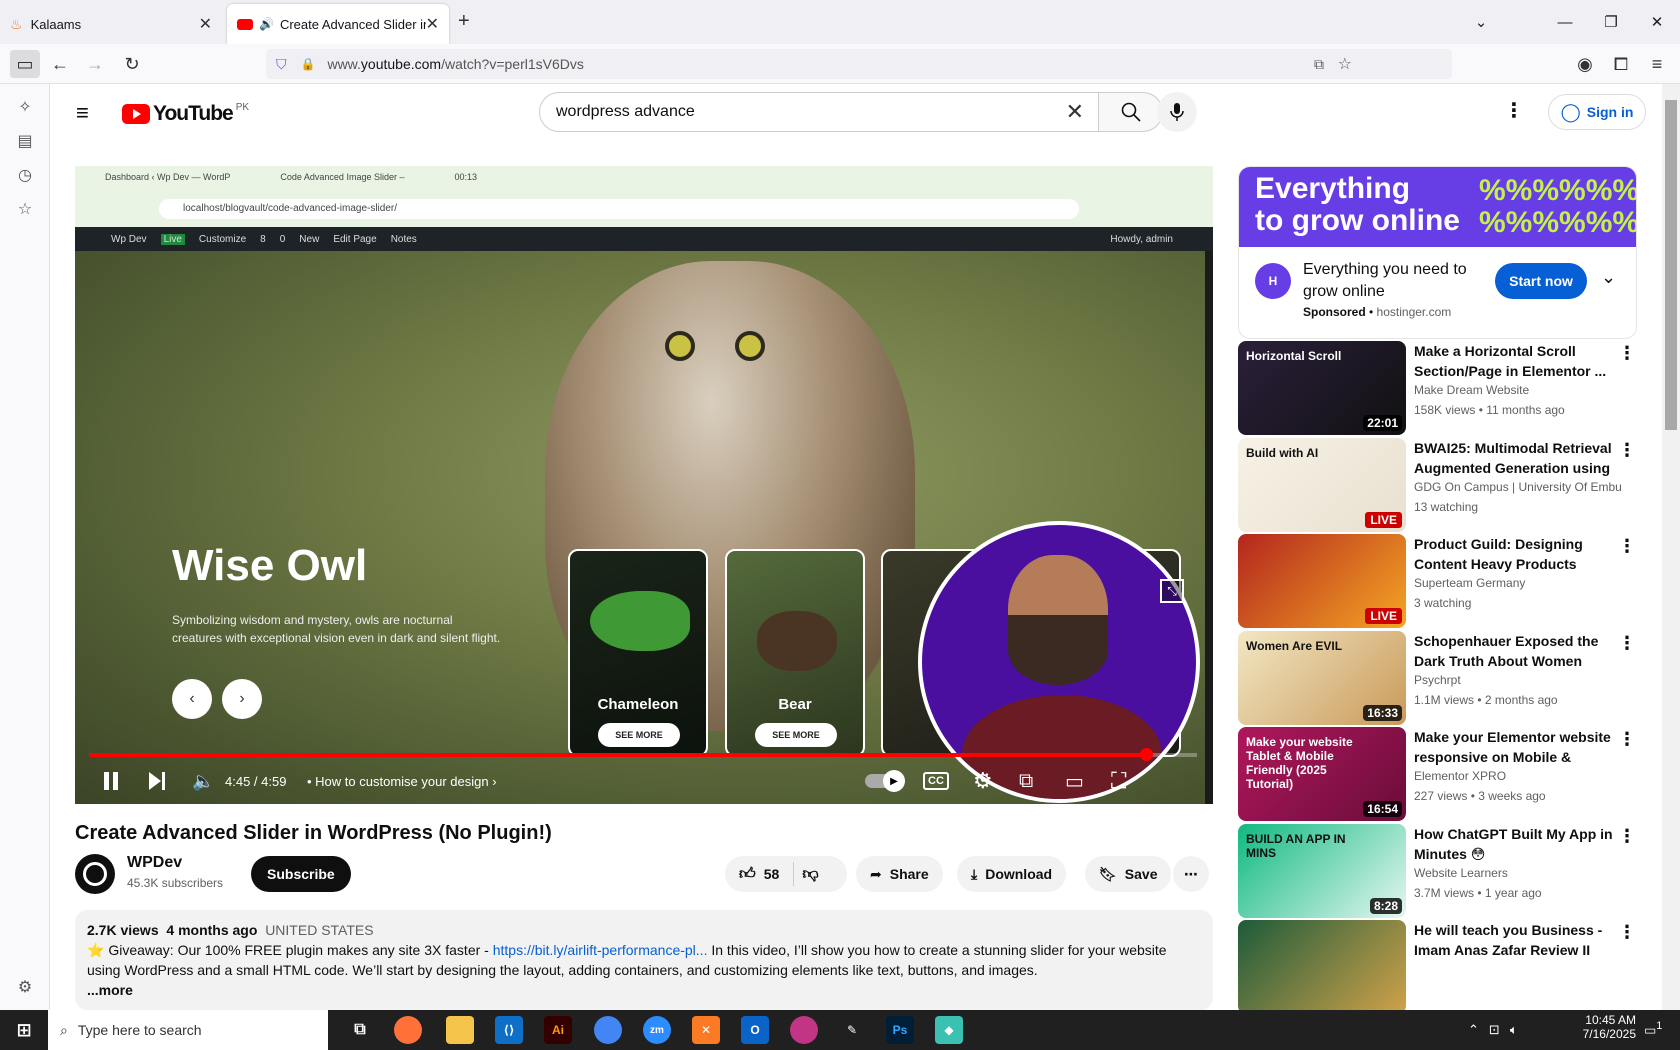  What do you see at coordinates (281, 64) in the screenshot?
I see `shield-icon: ⛉` at bounding box center [281, 64].